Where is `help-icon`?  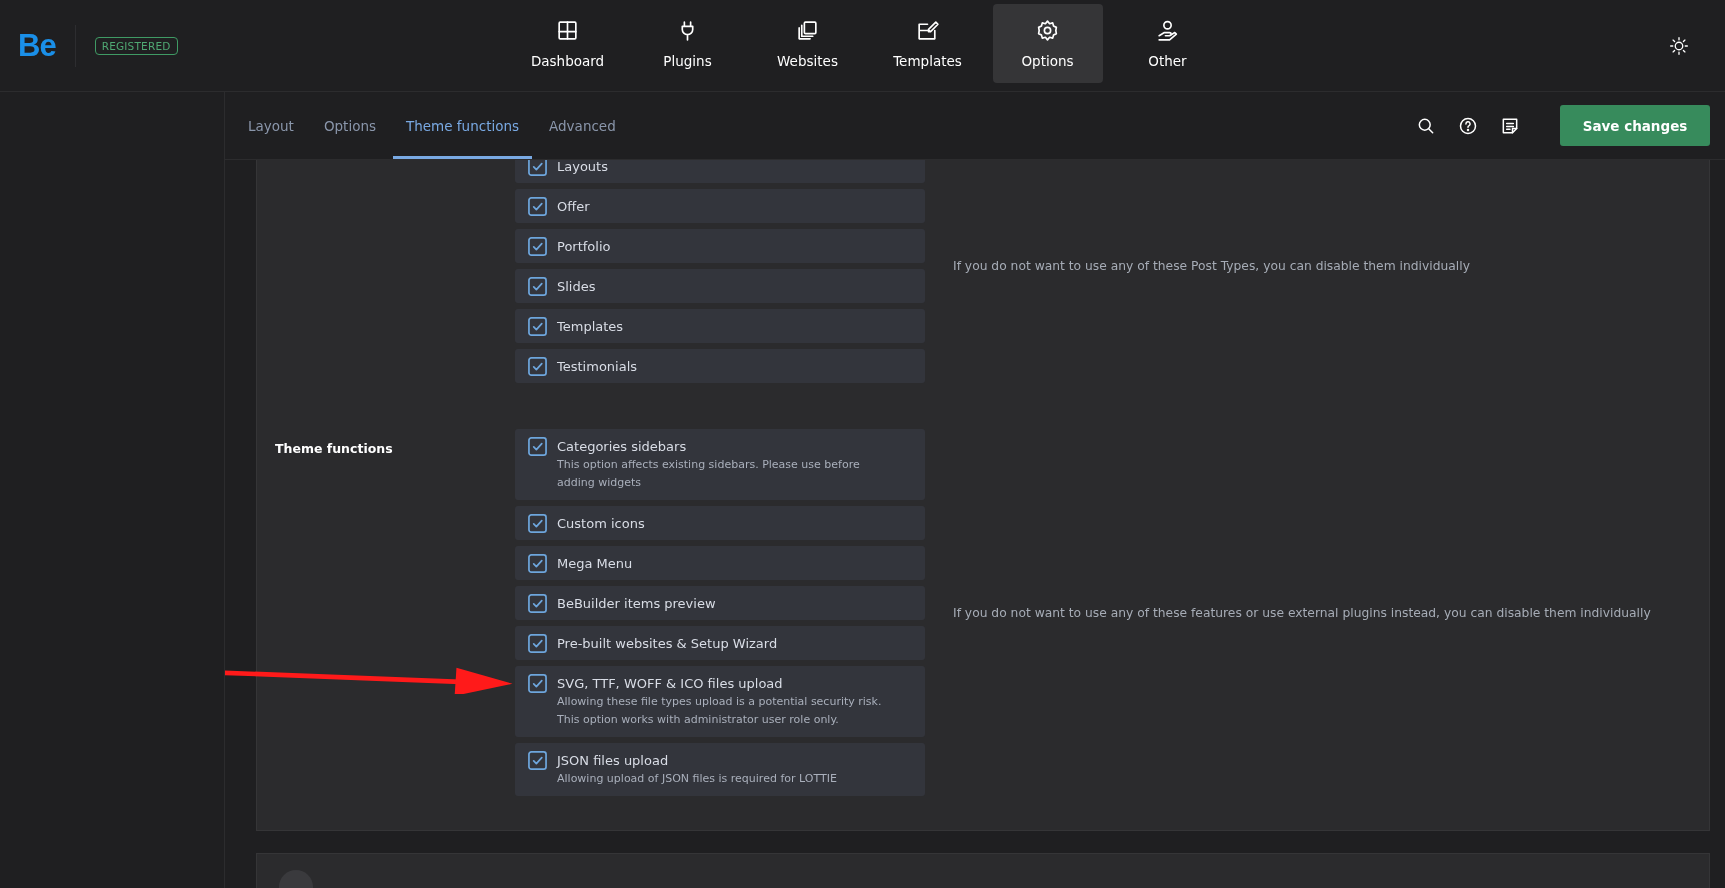
help-icon is located at coordinates (1468, 125).